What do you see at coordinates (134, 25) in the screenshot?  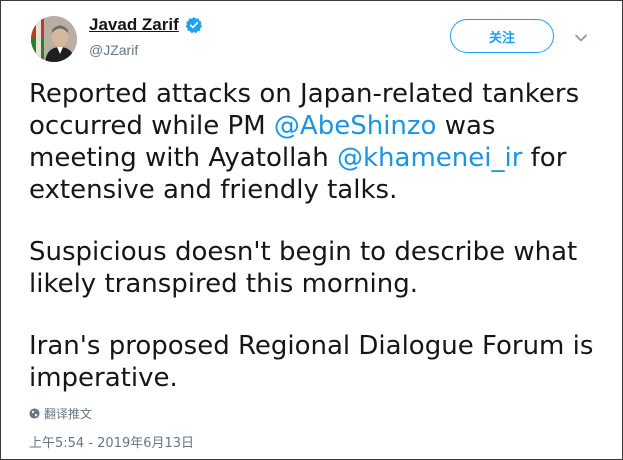 I see `display-name: Javad Zarif` at bounding box center [134, 25].